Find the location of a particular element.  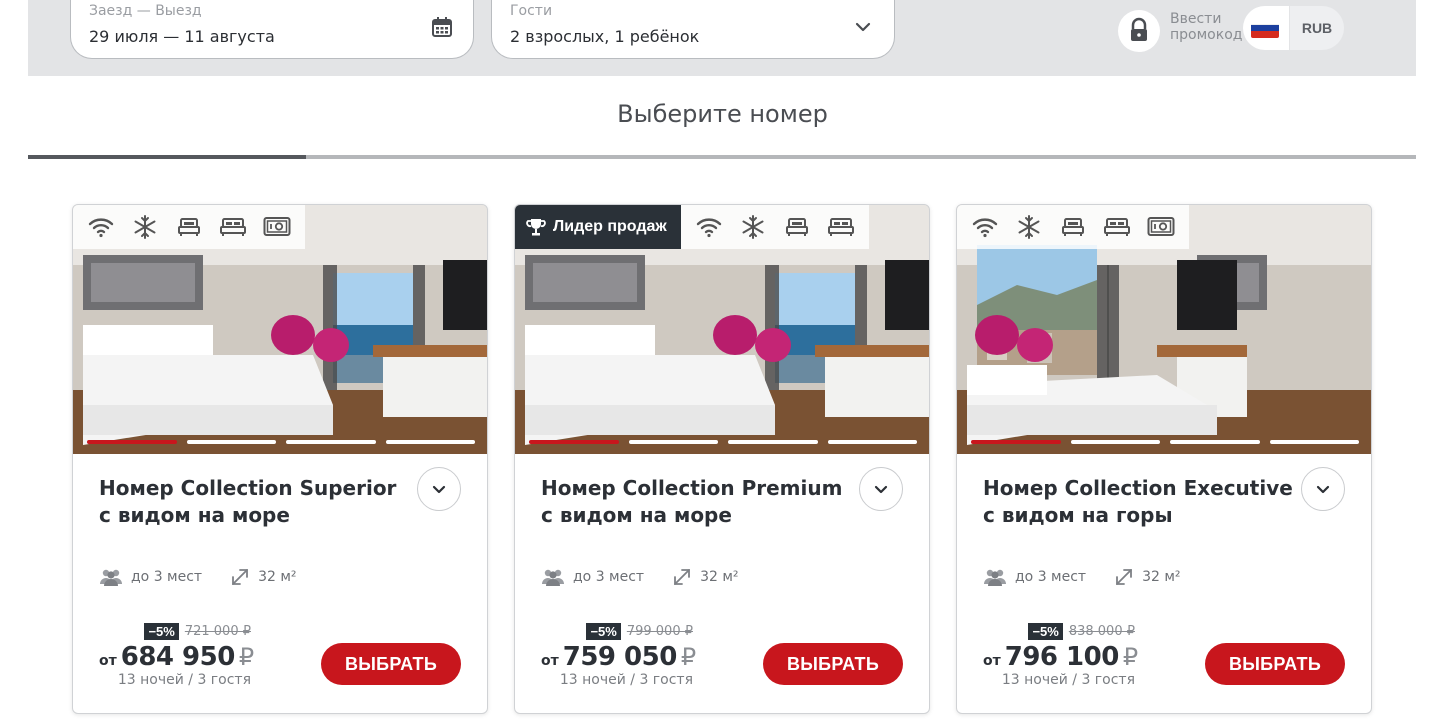

old-price: 799 000 ₽ is located at coordinates (659, 631).